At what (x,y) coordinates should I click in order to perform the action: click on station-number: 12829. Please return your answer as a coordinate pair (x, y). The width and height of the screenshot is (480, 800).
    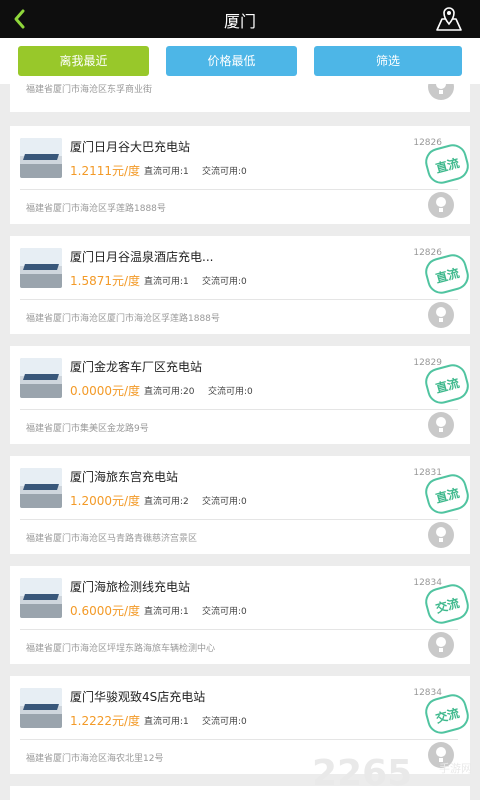
    Looking at the image, I should click on (427, 363).